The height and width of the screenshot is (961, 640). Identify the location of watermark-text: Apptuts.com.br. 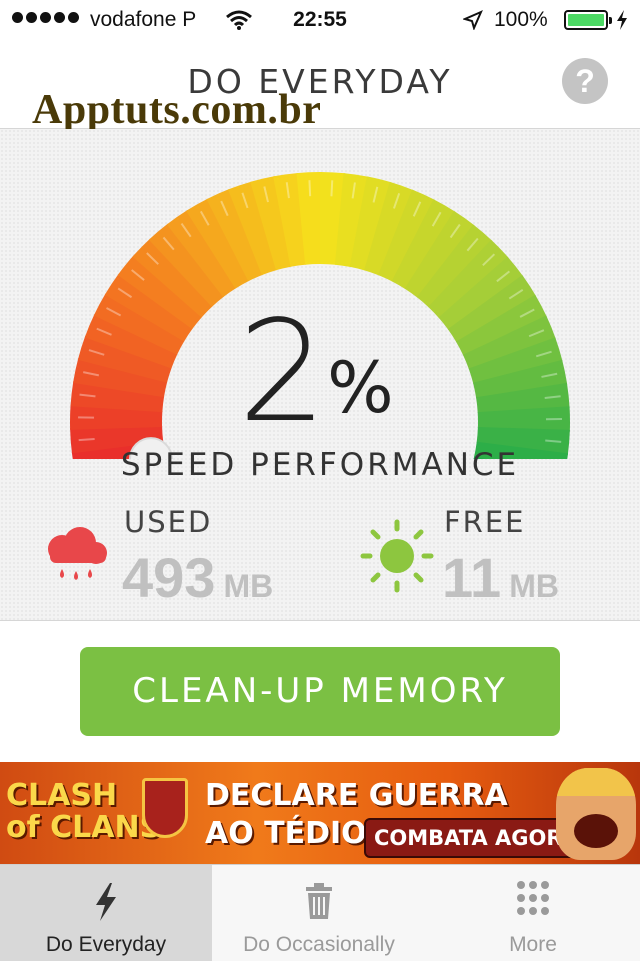
(176, 110).